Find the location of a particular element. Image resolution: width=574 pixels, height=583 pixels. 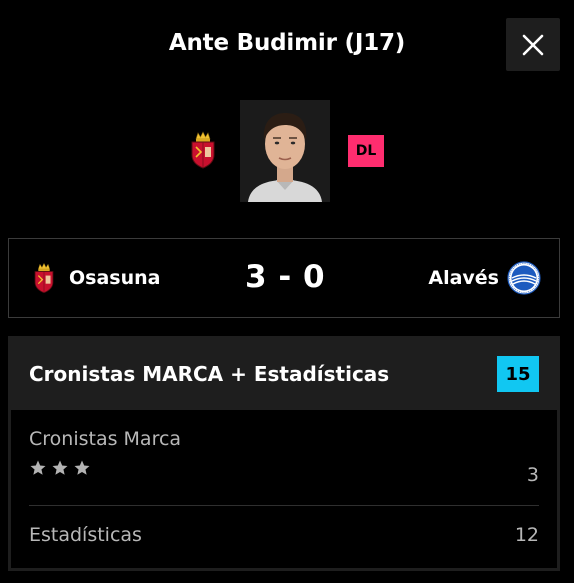

total-points-badge: 15 is located at coordinates (518, 374).